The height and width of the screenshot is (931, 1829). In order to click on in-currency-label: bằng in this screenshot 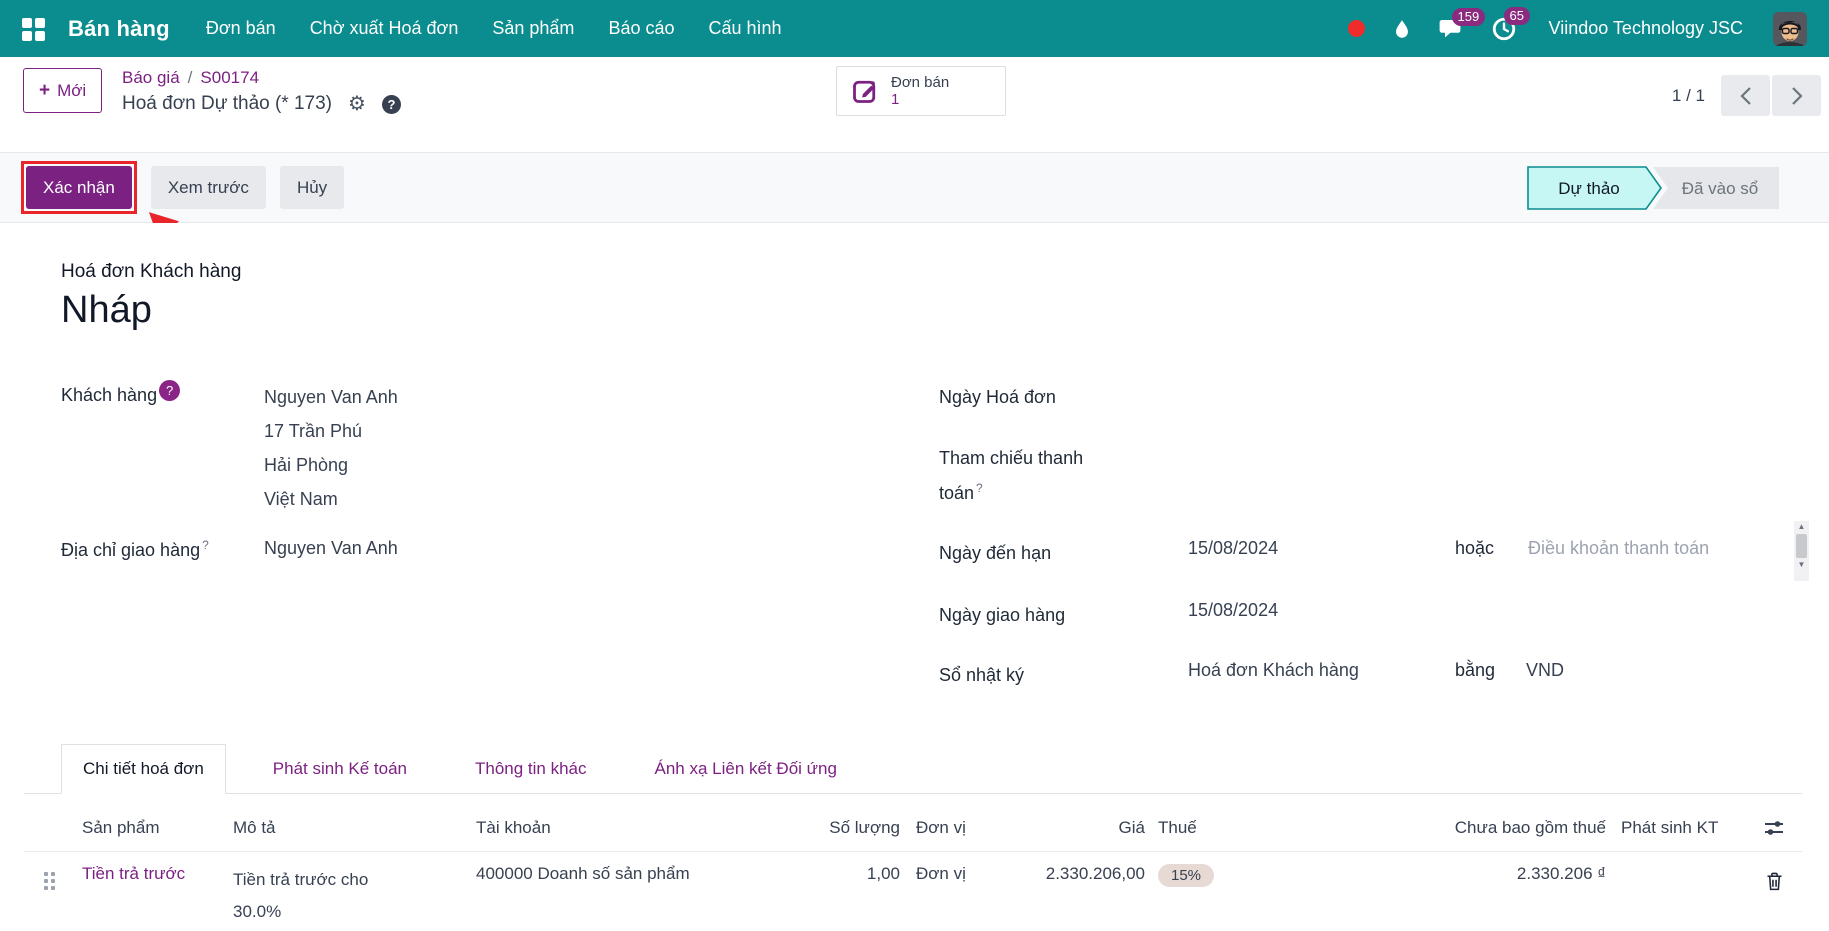, I will do `click(1475, 670)`.